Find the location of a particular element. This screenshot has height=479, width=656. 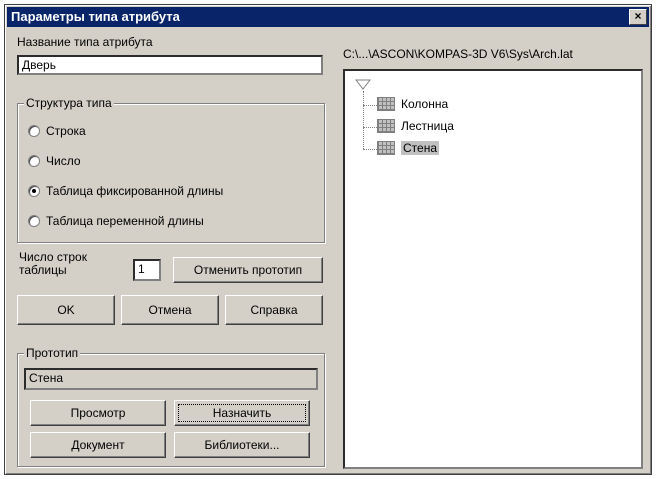

assign-button: Назначить is located at coordinates (242, 413).